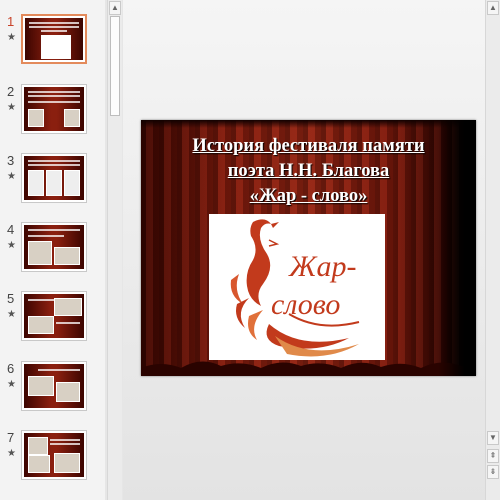 This screenshot has width=500, height=500. Describe the element at coordinates (11, 298) in the screenshot. I see `thumbnail-number: 5` at that location.